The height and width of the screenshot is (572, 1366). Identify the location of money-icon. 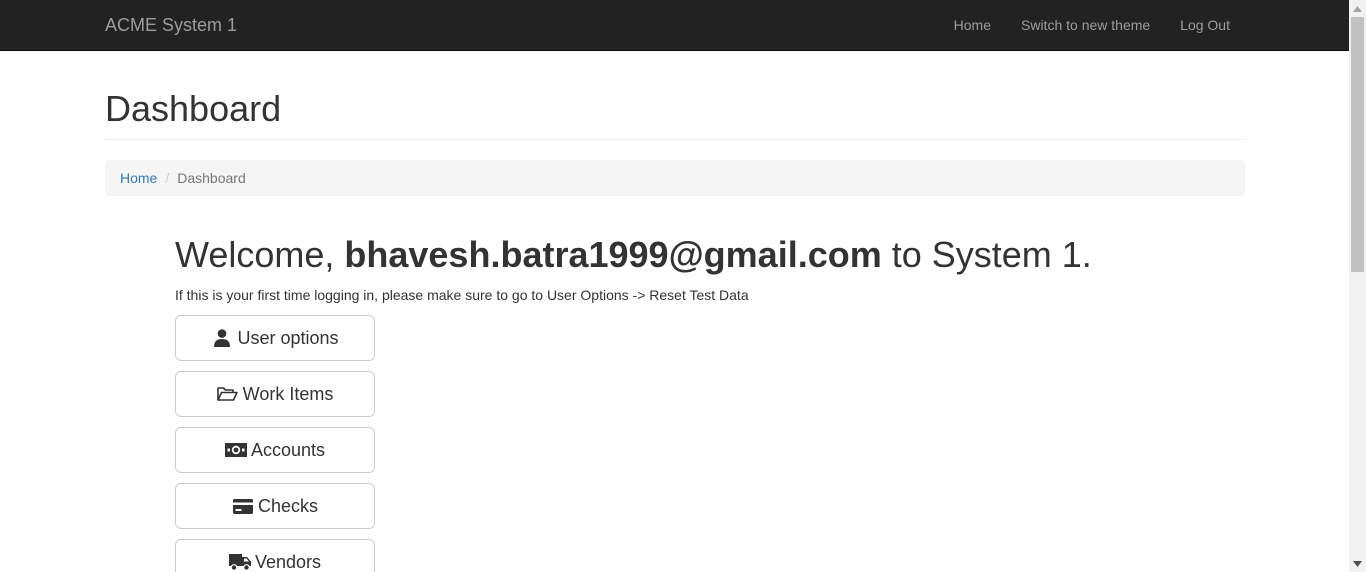
(235, 450).